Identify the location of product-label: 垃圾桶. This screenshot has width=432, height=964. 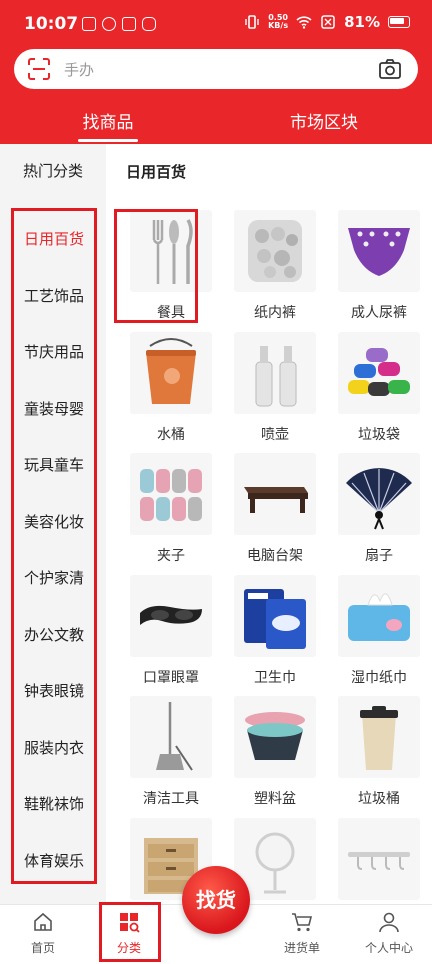
(379, 799).